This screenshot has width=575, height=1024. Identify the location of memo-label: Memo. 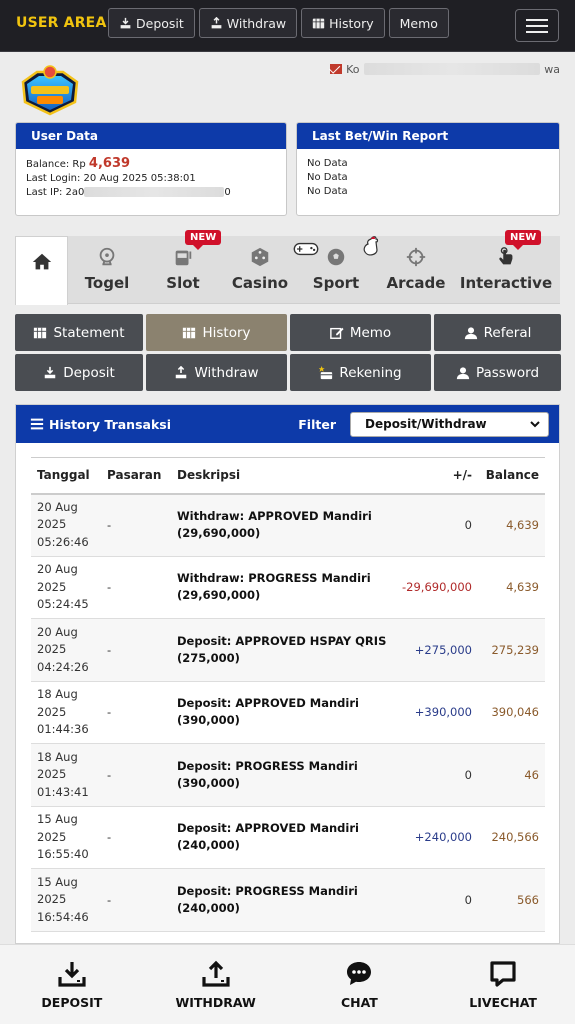
(370, 332).